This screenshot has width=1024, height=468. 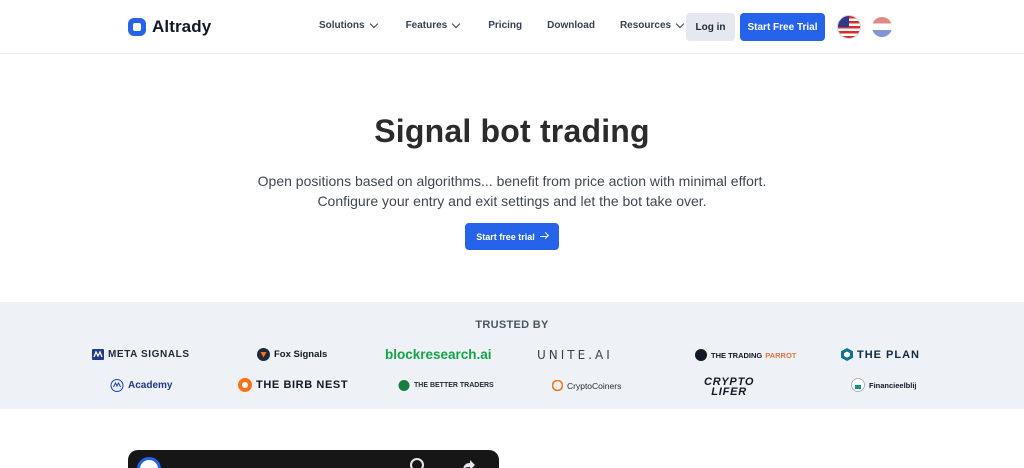 What do you see at coordinates (117, 385) in the screenshot?
I see `academy-logo-icon` at bounding box center [117, 385].